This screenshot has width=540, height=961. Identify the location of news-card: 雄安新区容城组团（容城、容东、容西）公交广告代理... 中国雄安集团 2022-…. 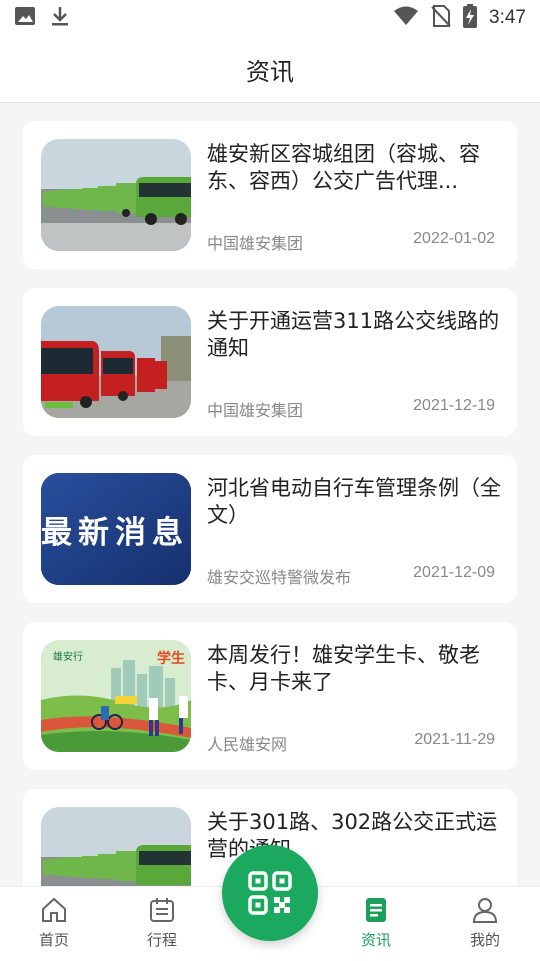
(270, 195).